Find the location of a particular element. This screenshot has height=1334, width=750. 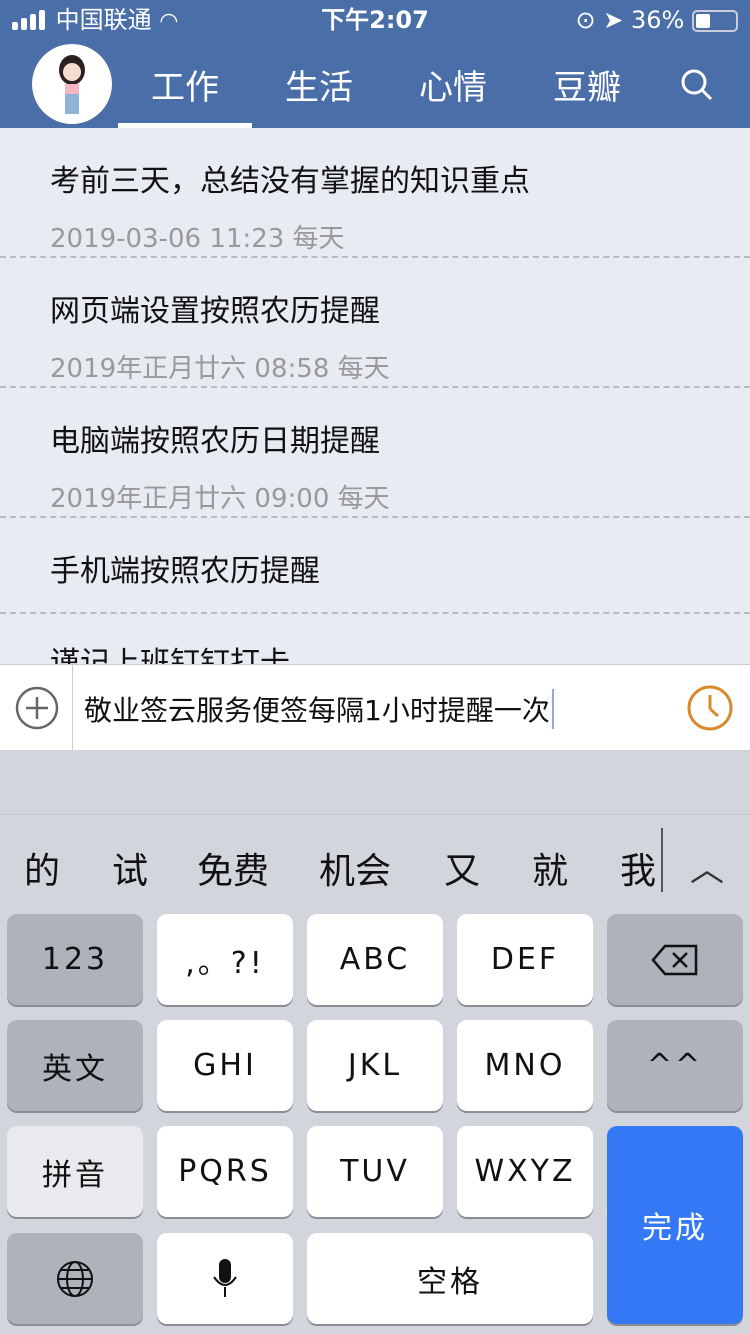

candidate: 机会 is located at coordinates (355, 868).